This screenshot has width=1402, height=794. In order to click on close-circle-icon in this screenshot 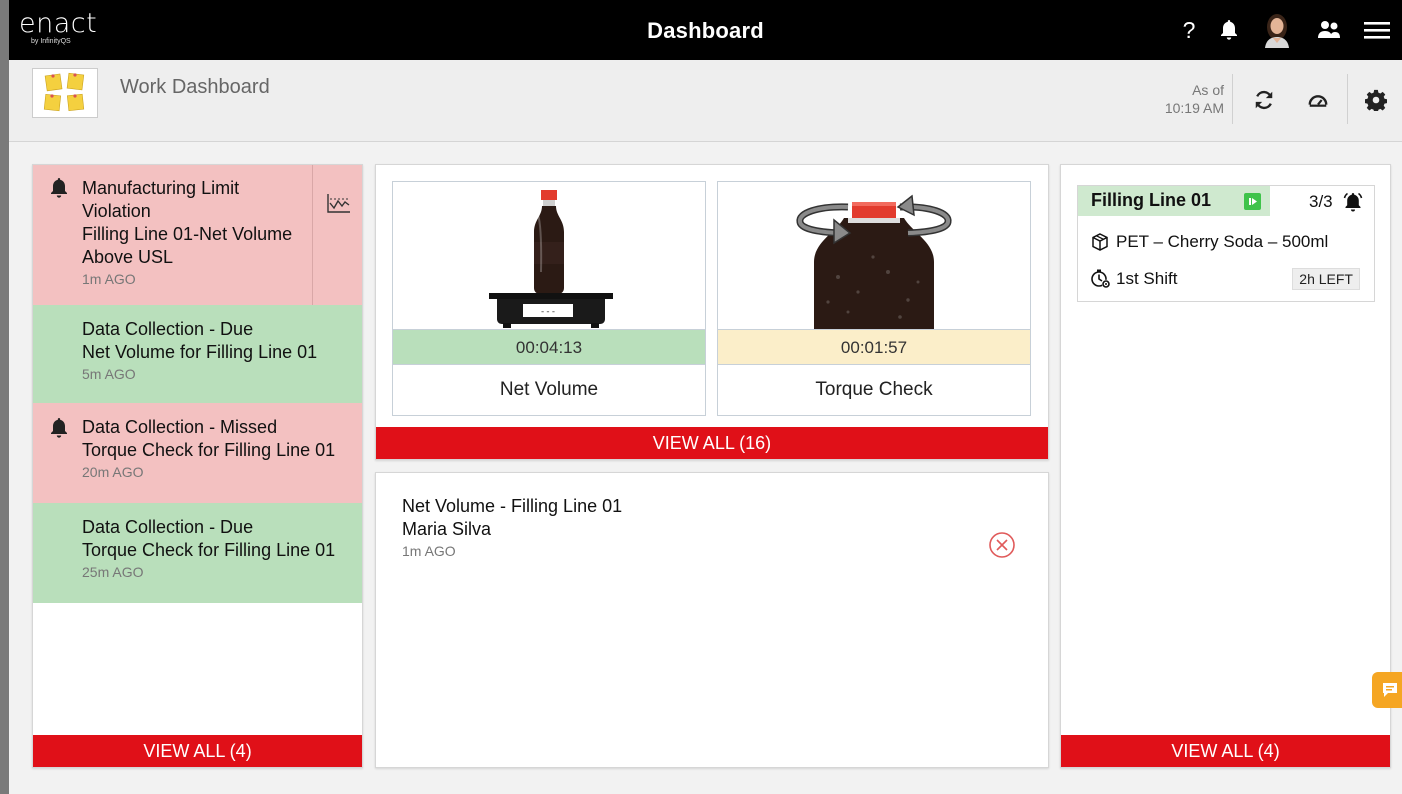, I will do `click(1002, 545)`.